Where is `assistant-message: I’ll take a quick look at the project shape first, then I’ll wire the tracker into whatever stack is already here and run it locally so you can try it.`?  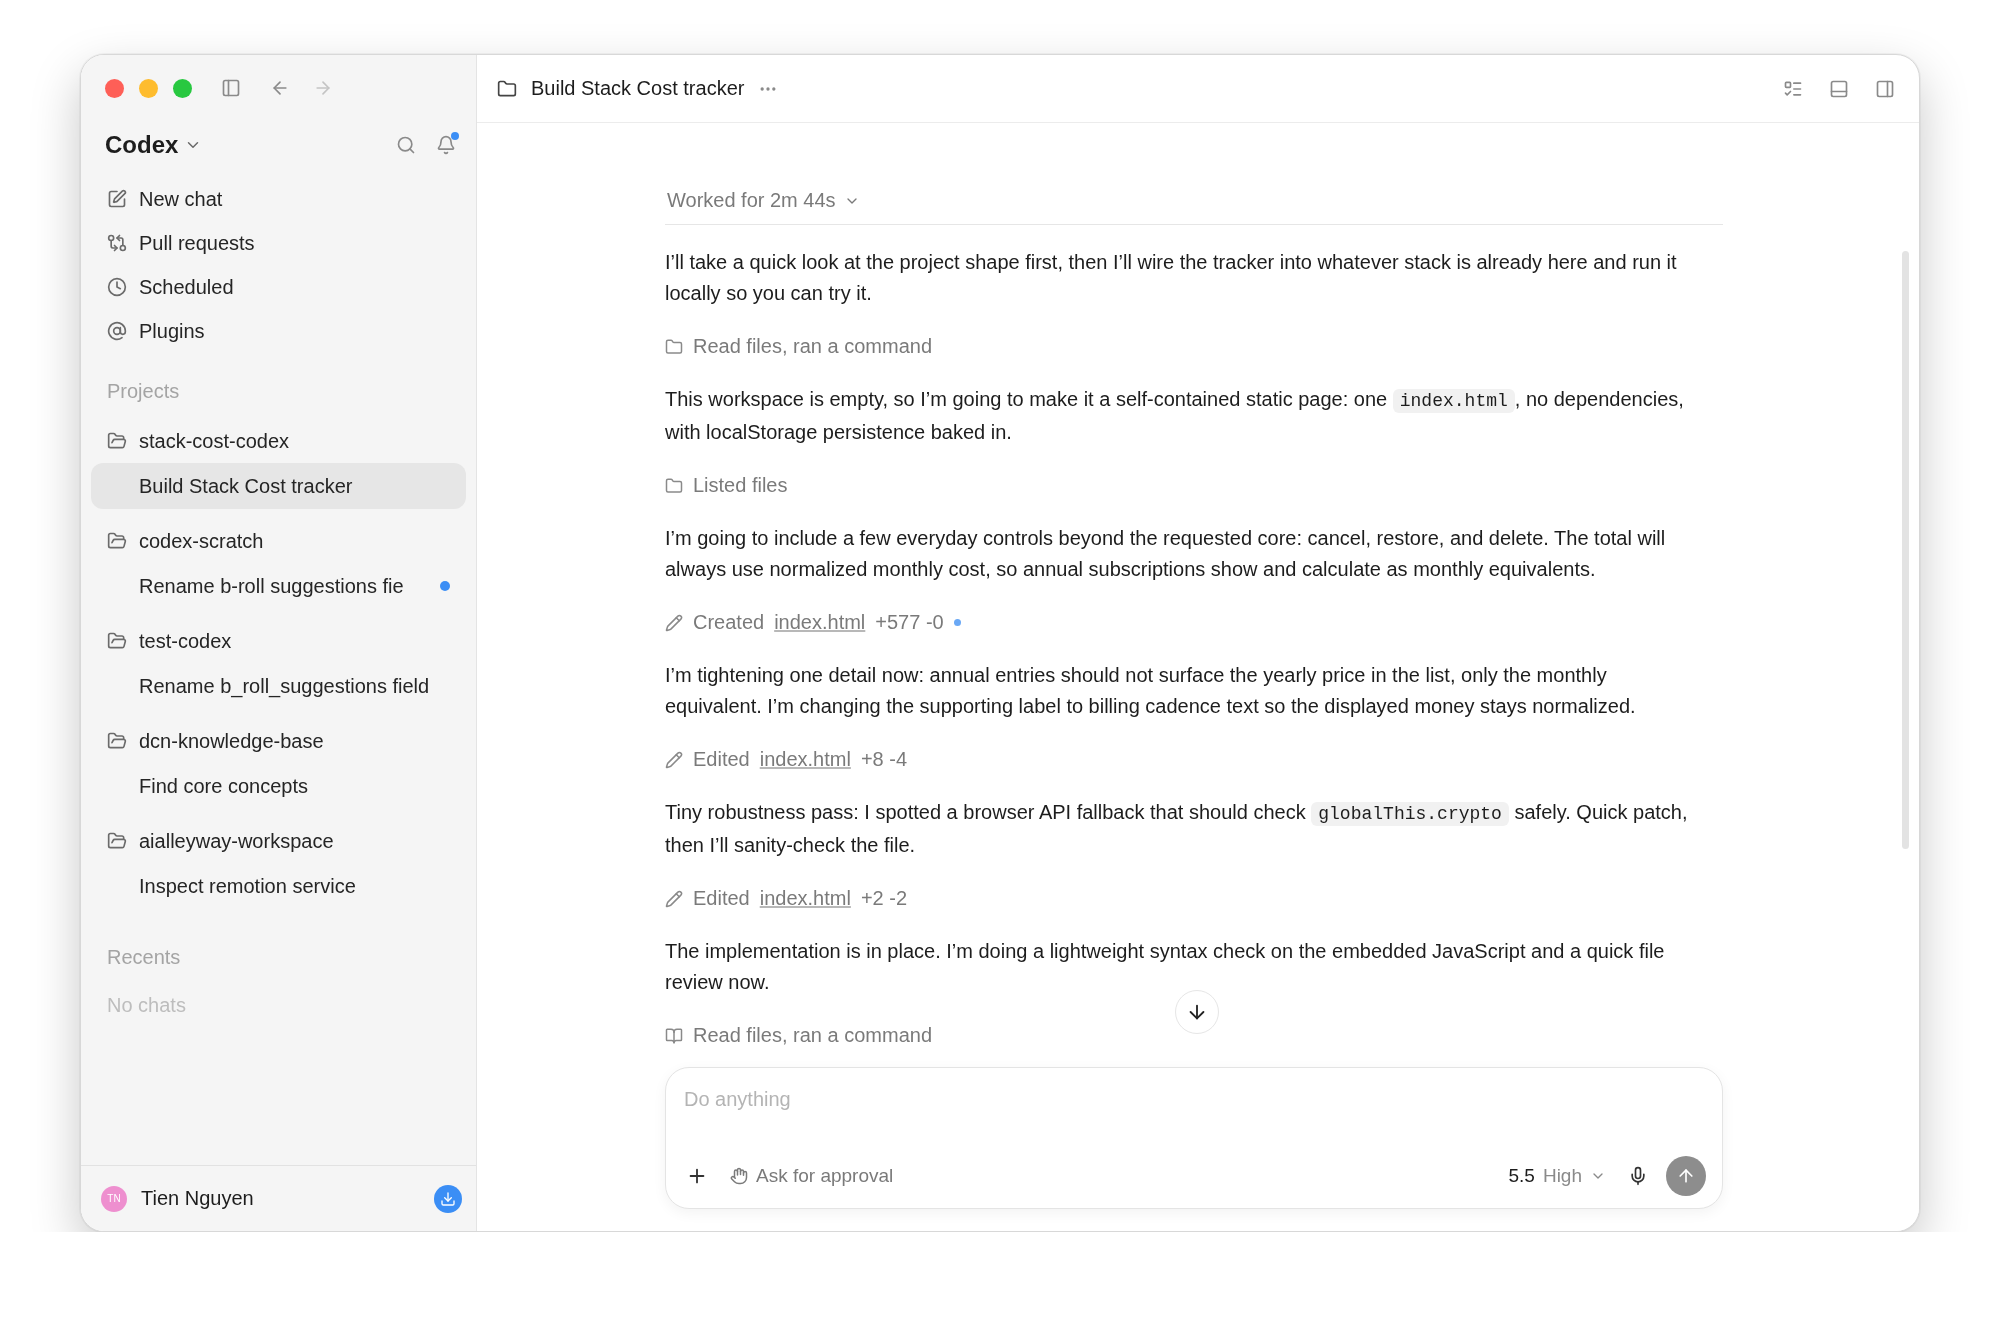 assistant-message: I’ll take a quick look at the project shape first, then I’ll wire the tracker into whatever stack is already here and run it locally so you can try it. is located at coordinates (1171, 278).